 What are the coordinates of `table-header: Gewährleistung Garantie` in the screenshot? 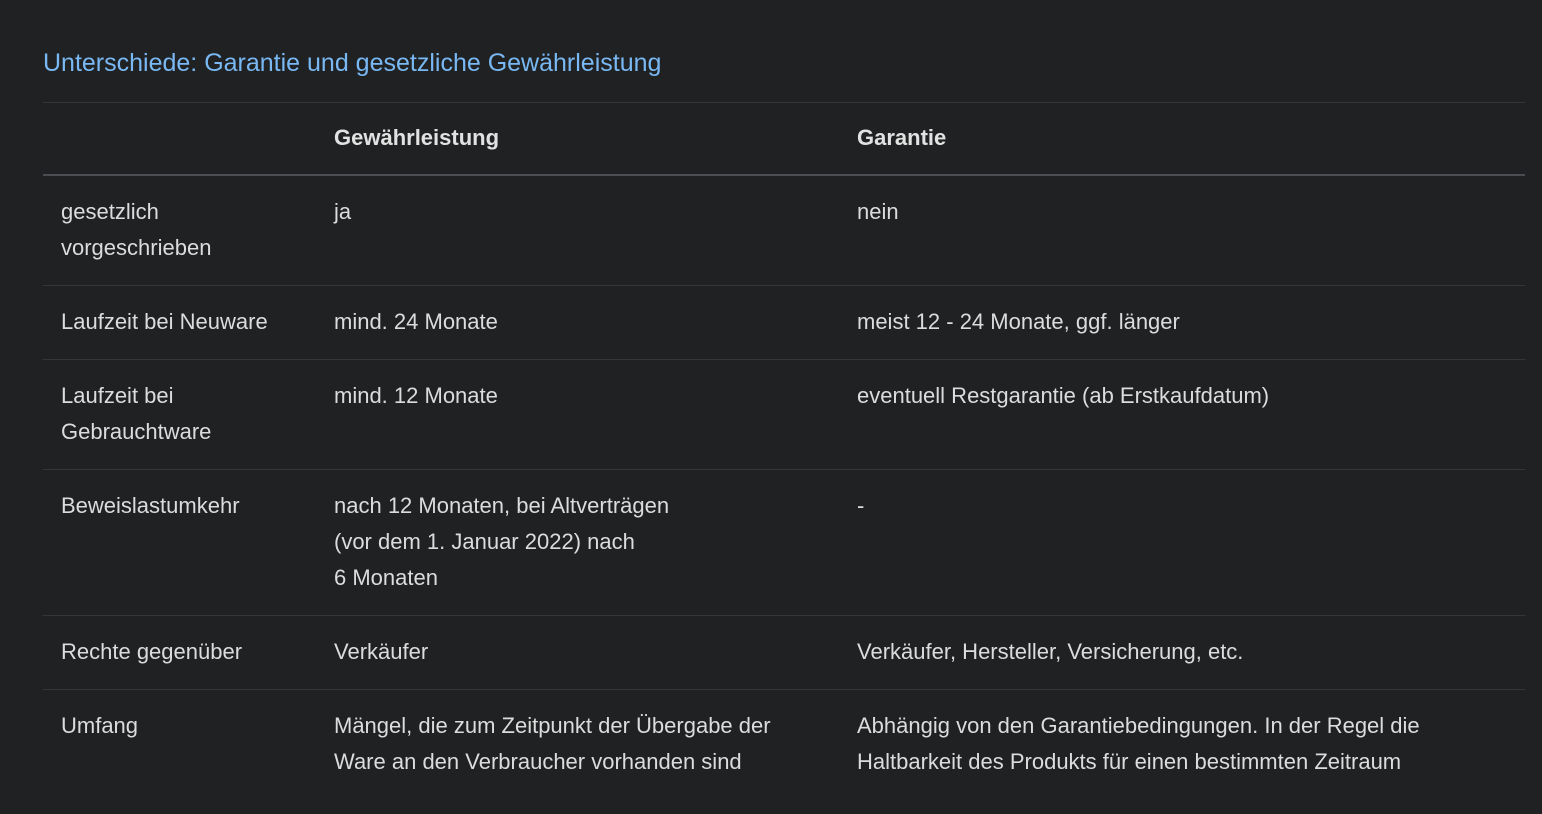 It's located at (784, 138).